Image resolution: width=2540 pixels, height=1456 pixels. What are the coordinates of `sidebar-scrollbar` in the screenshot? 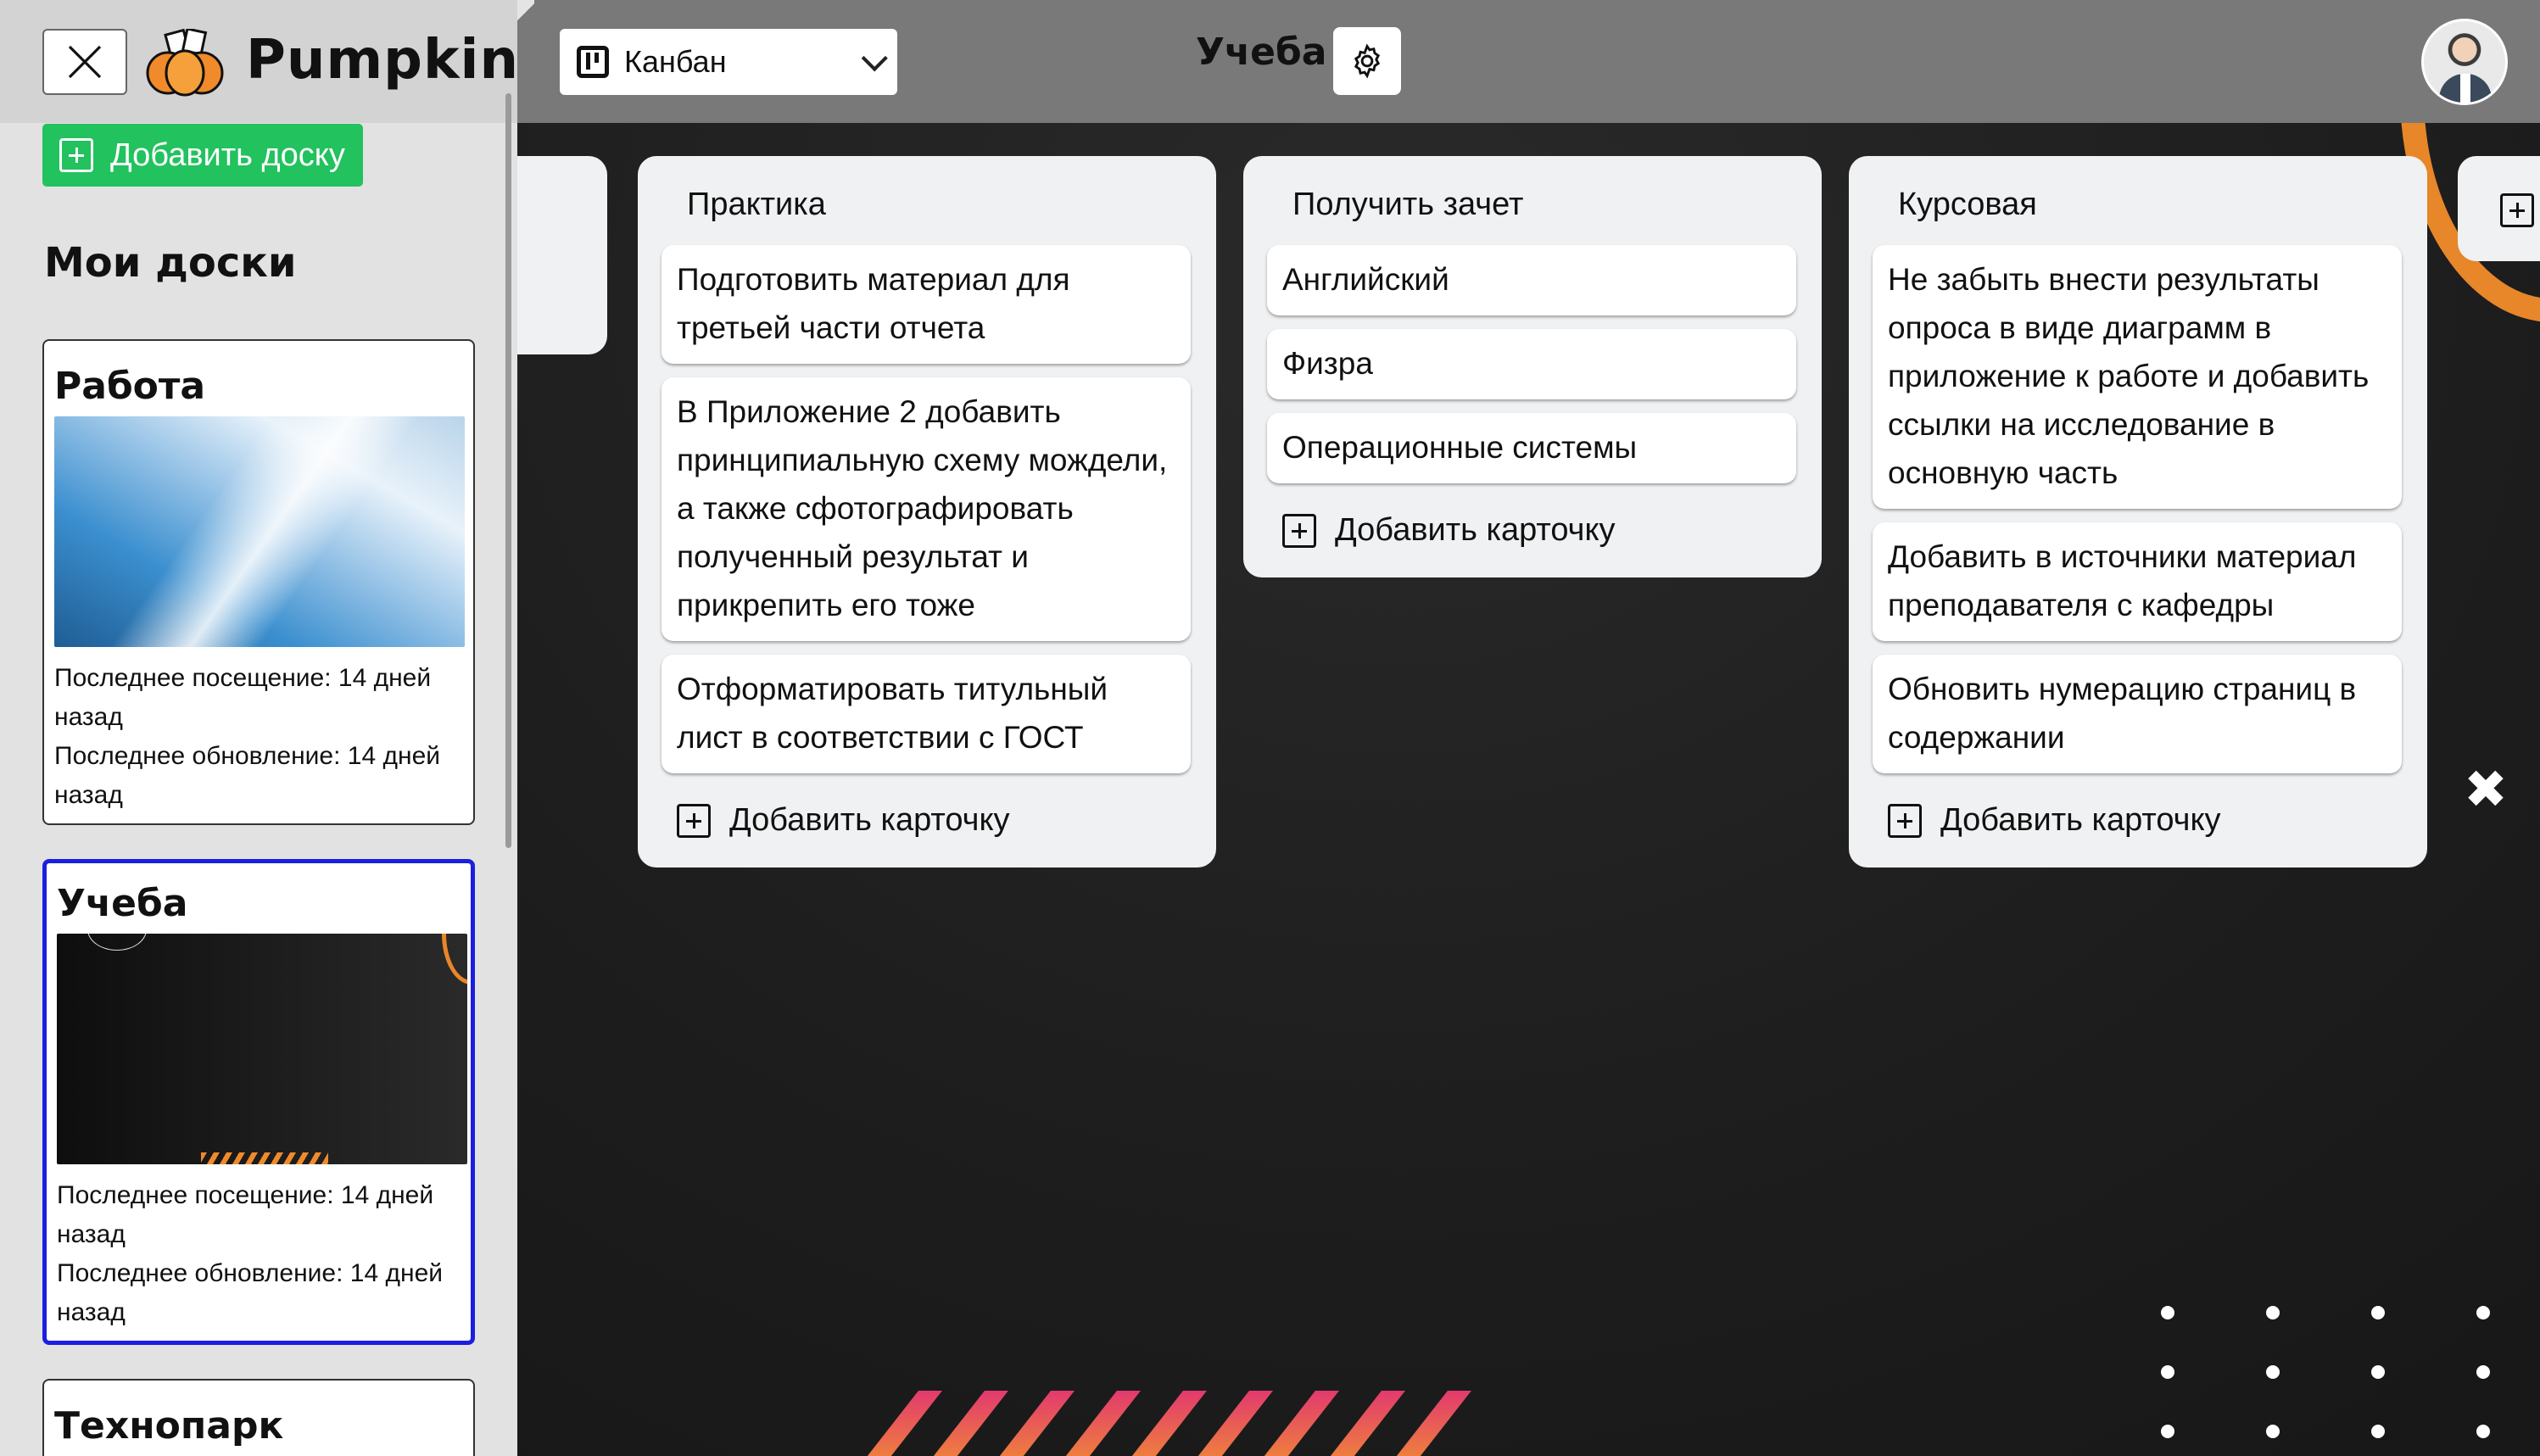 It's located at (508, 470).